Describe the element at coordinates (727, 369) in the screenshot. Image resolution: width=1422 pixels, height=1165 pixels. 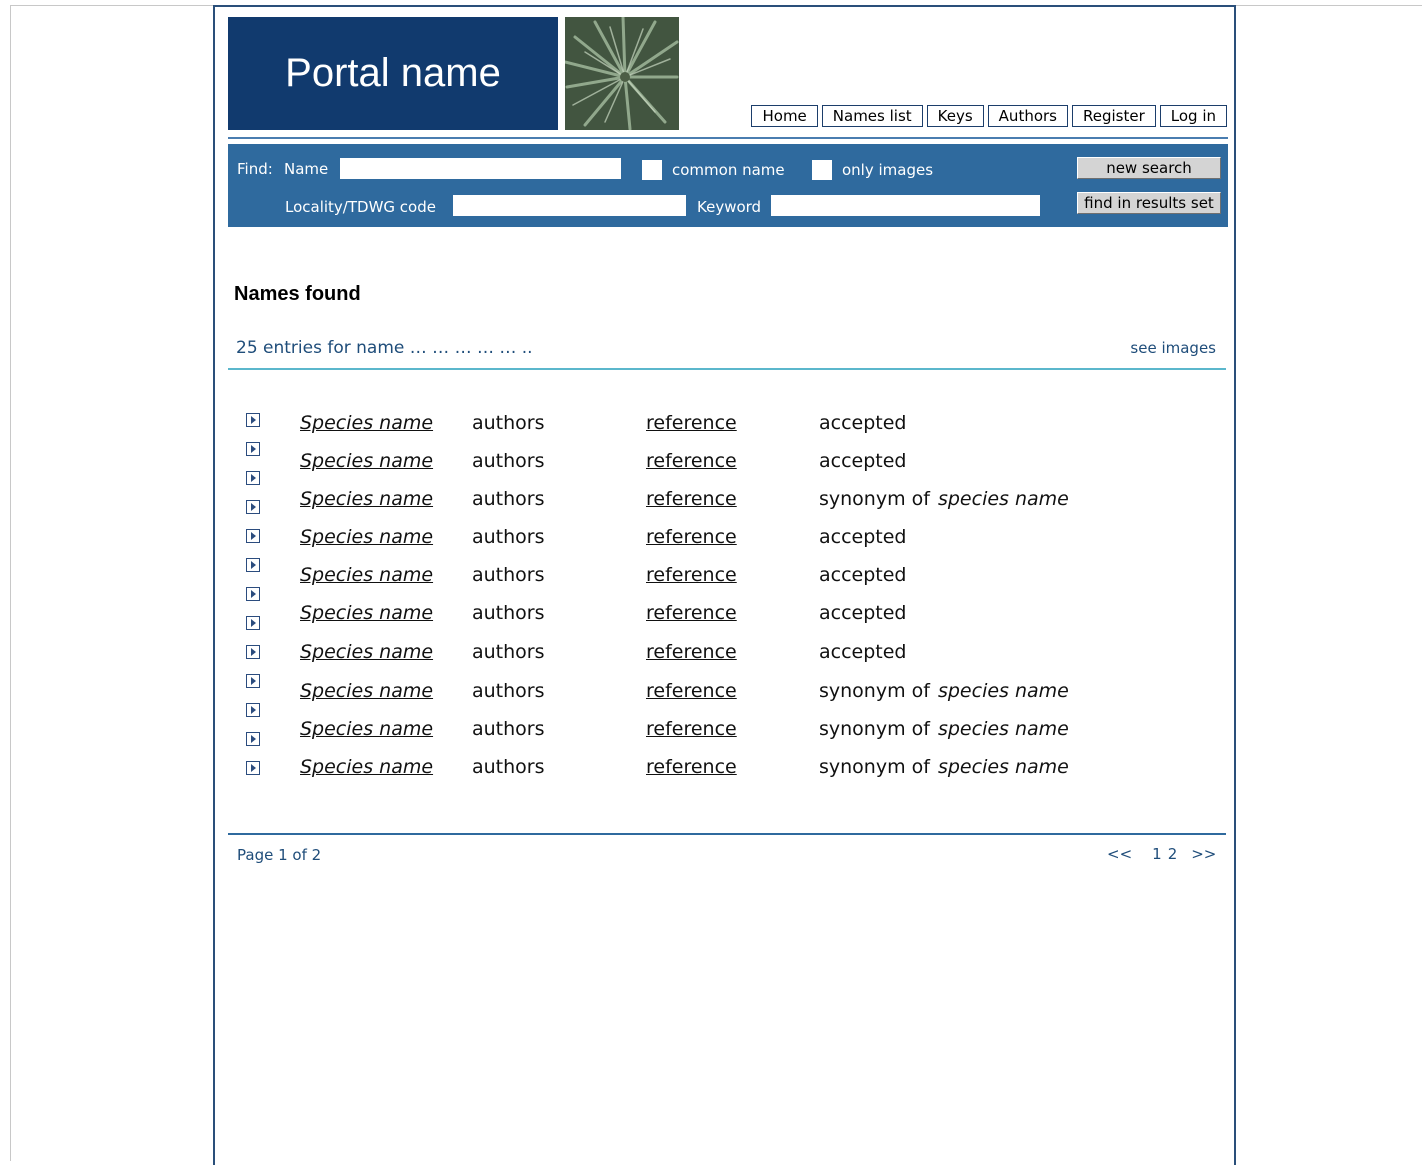
I see `results-divider` at that location.